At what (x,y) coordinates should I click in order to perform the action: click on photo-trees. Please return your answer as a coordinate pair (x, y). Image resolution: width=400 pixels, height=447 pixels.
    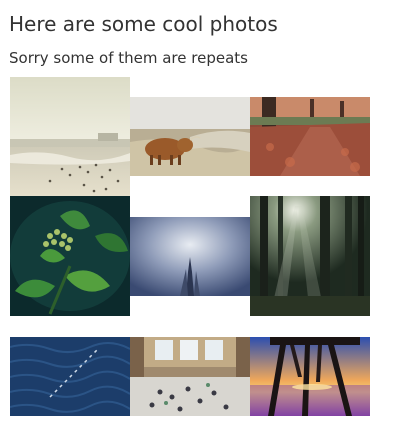
    Looking at the image, I should click on (310, 136).